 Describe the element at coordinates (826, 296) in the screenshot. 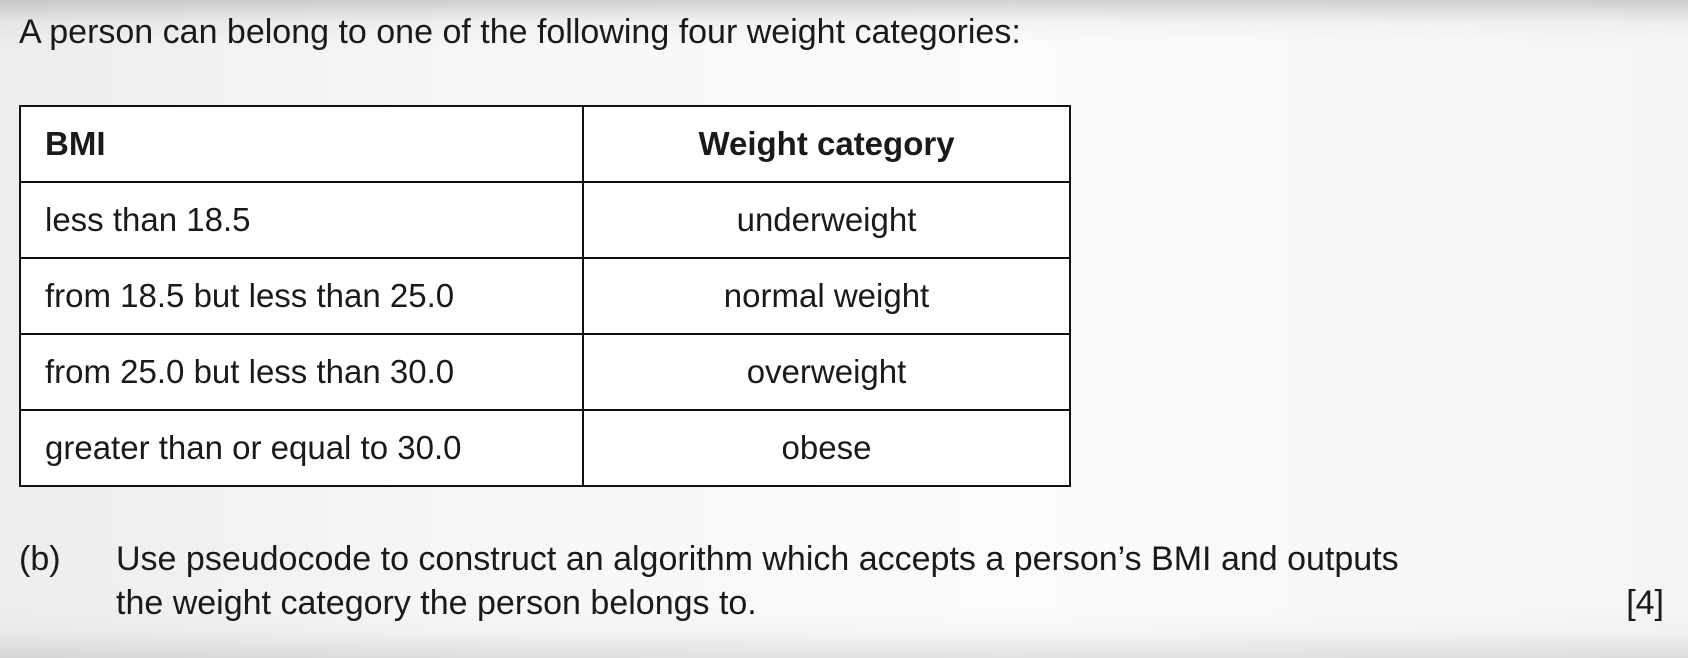

I see `cell-category: normal weight` at that location.